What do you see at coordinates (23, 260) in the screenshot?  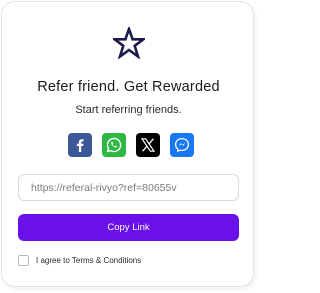 I see `terms-checkbox` at bounding box center [23, 260].